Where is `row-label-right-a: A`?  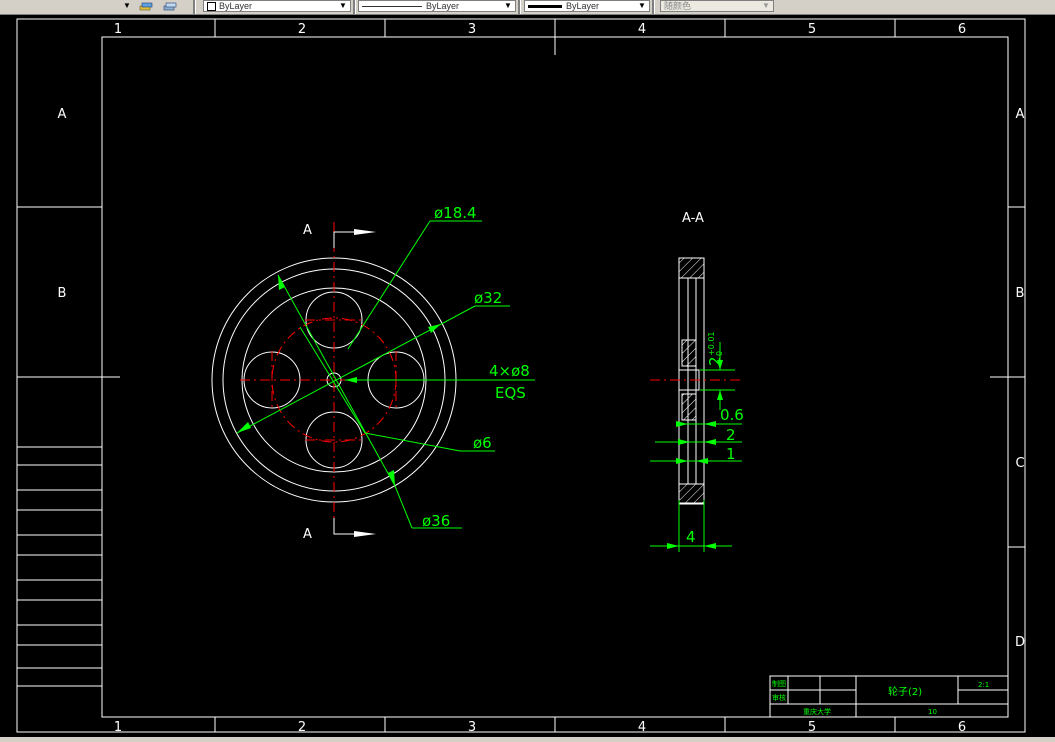
row-label-right-a: A is located at coordinates (1020, 114).